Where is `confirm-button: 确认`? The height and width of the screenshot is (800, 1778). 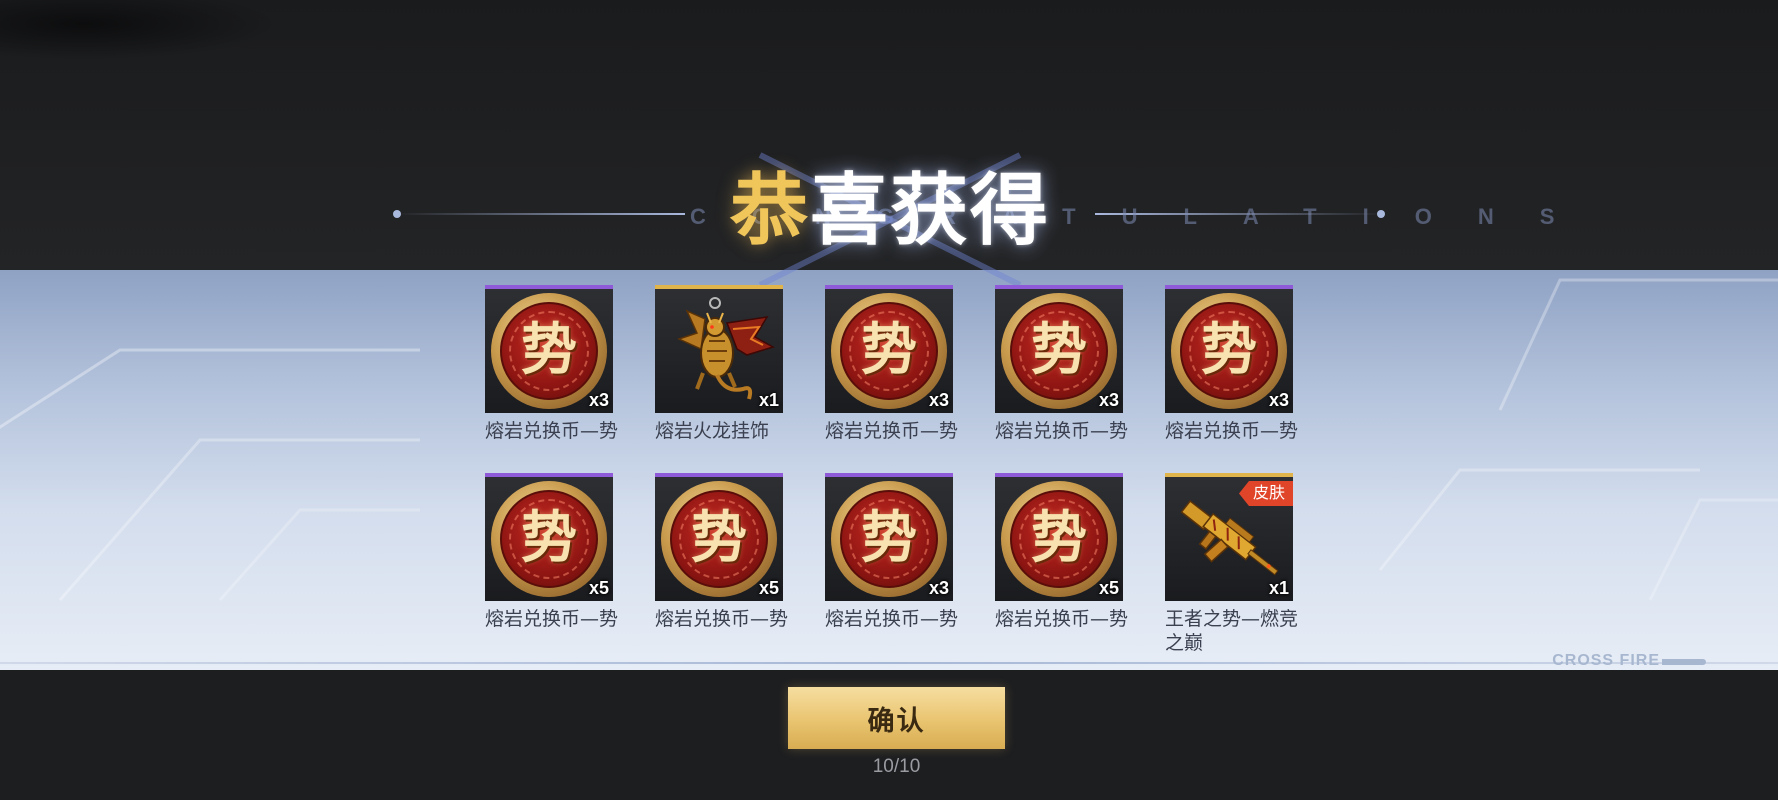 confirm-button: 确认 is located at coordinates (896, 718).